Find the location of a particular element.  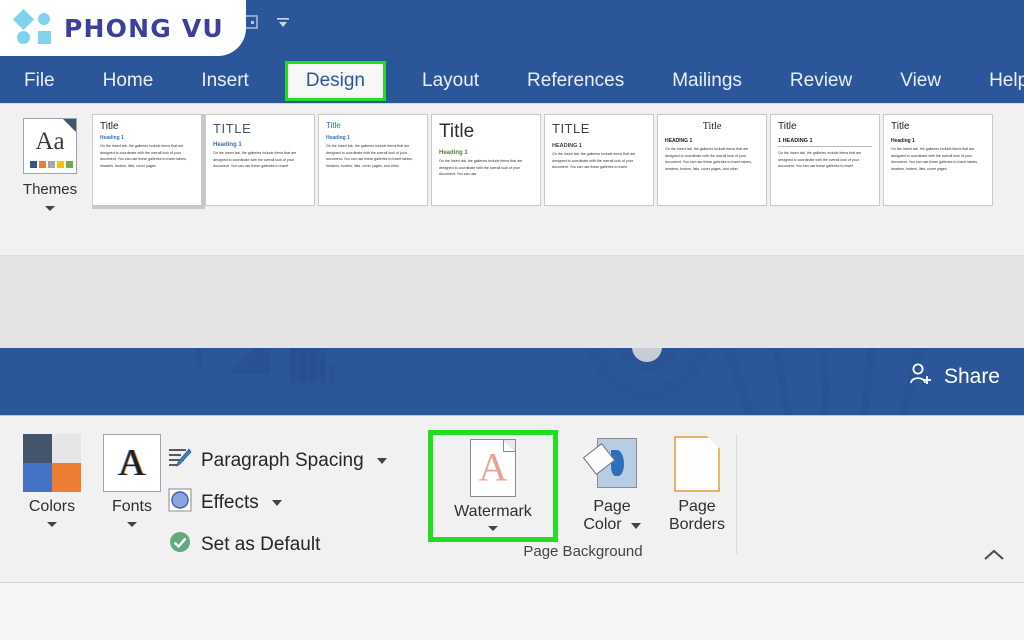

group-divider is located at coordinates (736, 494).